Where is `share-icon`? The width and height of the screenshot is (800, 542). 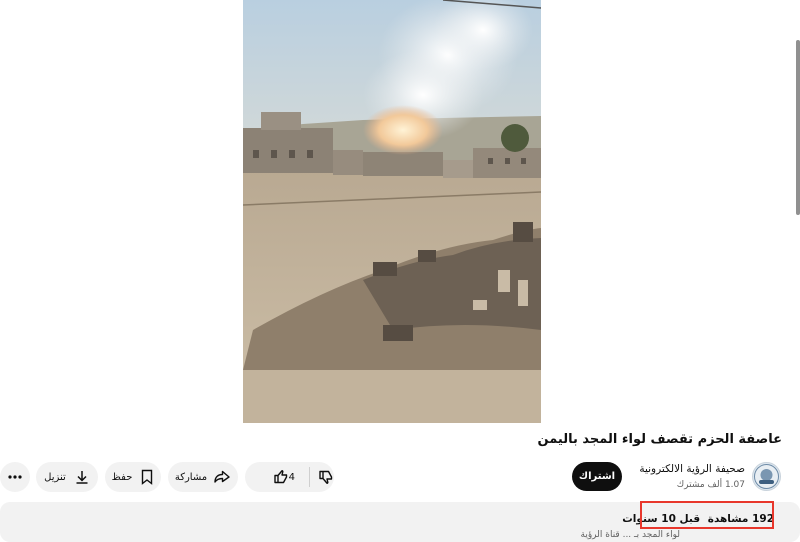
share-icon is located at coordinates (222, 476).